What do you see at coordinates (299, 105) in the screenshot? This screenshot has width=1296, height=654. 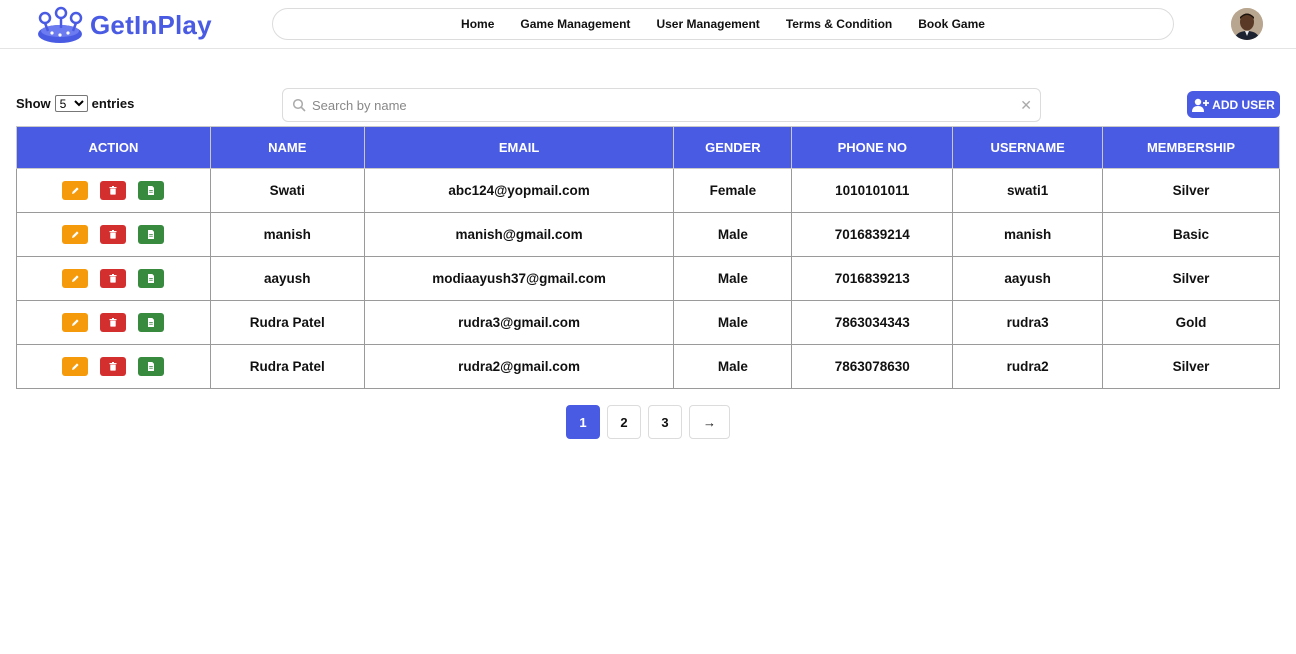 I see `search-icon` at bounding box center [299, 105].